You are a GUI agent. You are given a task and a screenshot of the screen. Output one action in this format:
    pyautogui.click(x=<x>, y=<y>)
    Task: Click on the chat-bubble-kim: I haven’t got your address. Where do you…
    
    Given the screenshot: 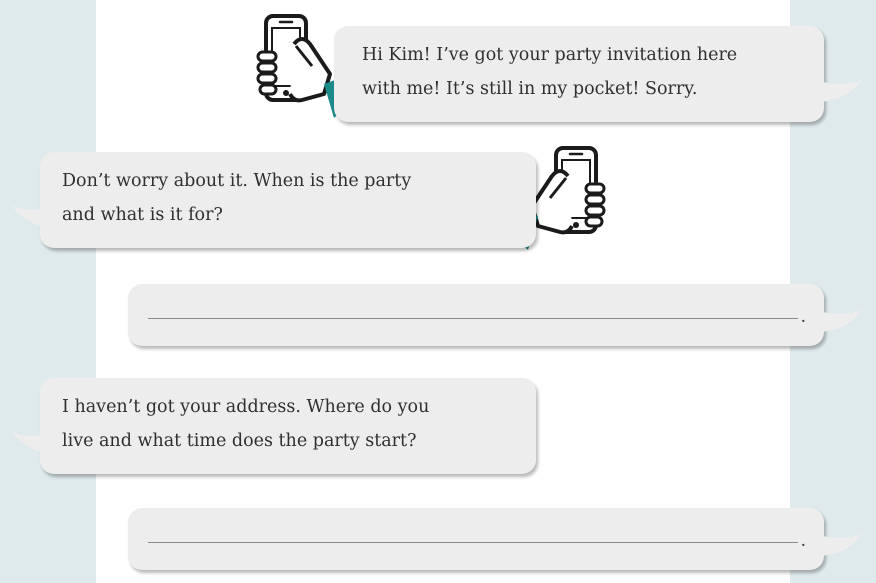 What is the action you would take?
    pyautogui.click(x=288, y=426)
    